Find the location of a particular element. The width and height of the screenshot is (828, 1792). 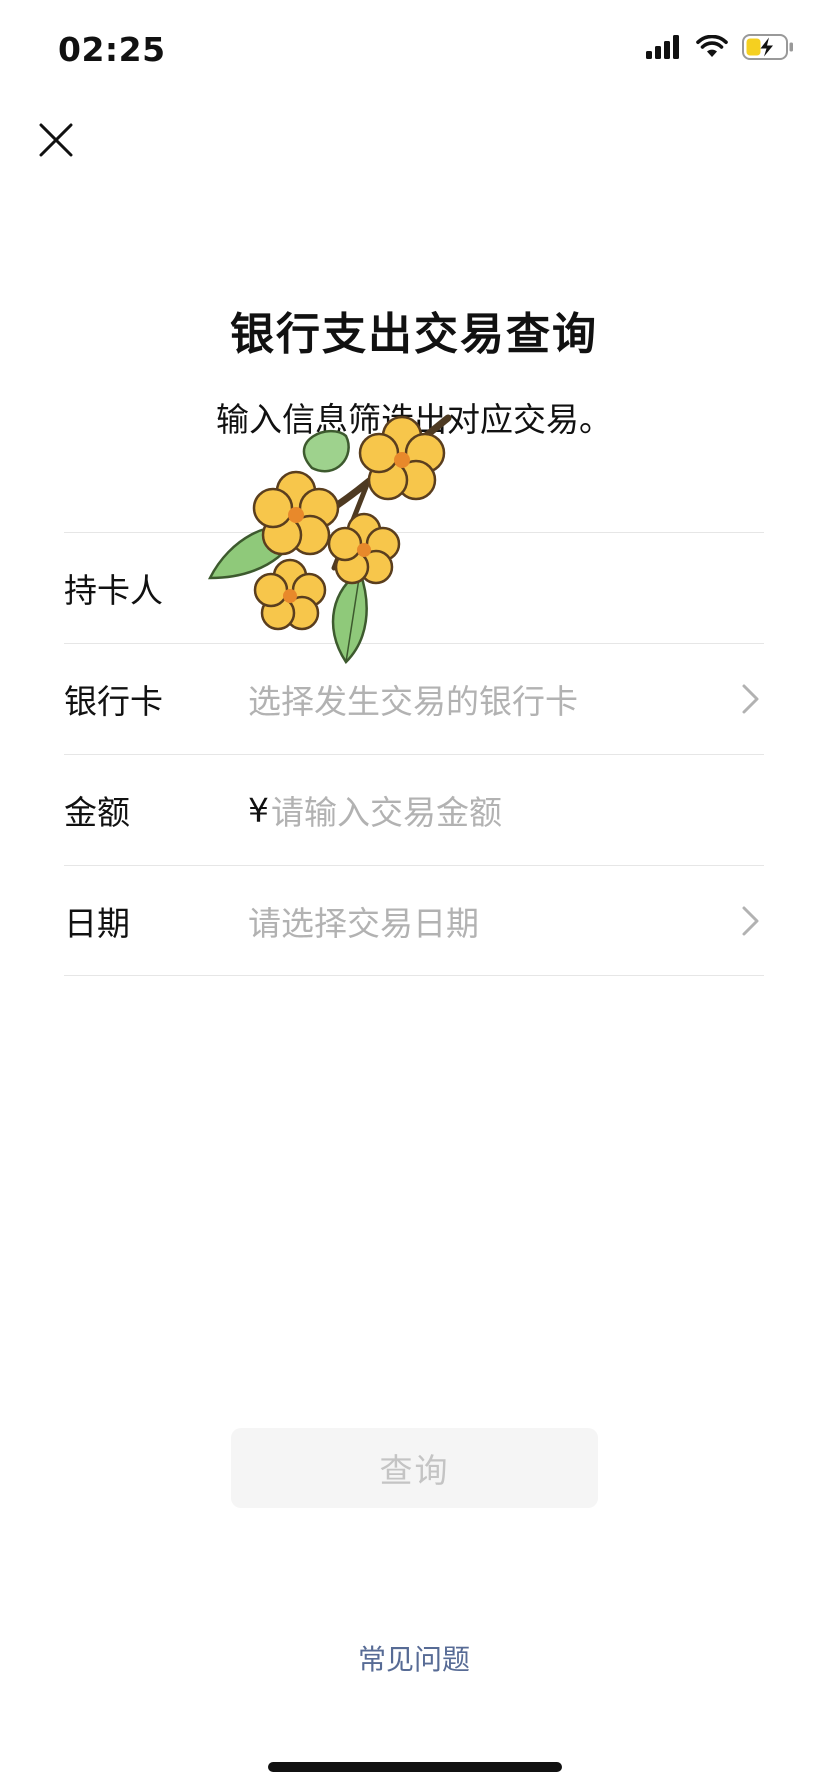

status-icons is located at coordinates (720, 49).